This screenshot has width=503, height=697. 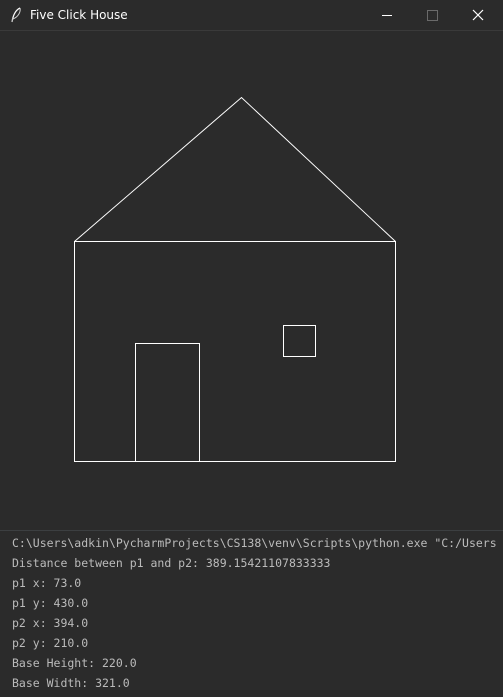 What do you see at coordinates (299, 341) in the screenshot?
I see `house-window` at bounding box center [299, 341].